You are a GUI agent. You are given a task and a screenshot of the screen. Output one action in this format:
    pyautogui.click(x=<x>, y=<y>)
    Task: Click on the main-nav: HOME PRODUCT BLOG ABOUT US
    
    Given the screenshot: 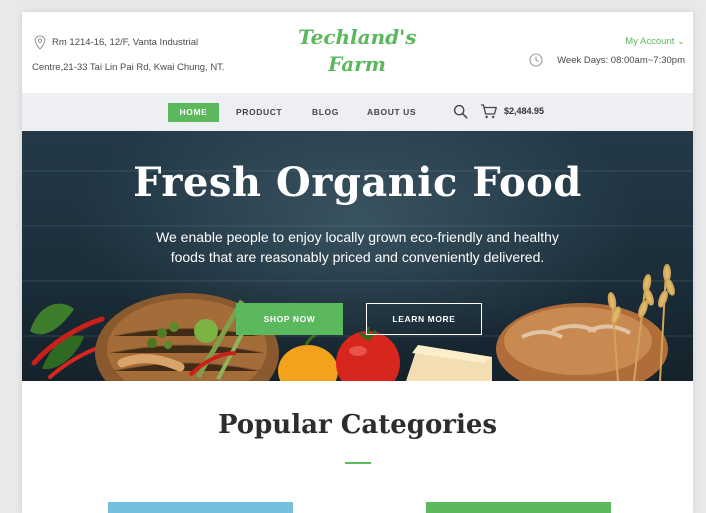 What is the action you would take?
    pyautogui.click(x=357, y=112)
    